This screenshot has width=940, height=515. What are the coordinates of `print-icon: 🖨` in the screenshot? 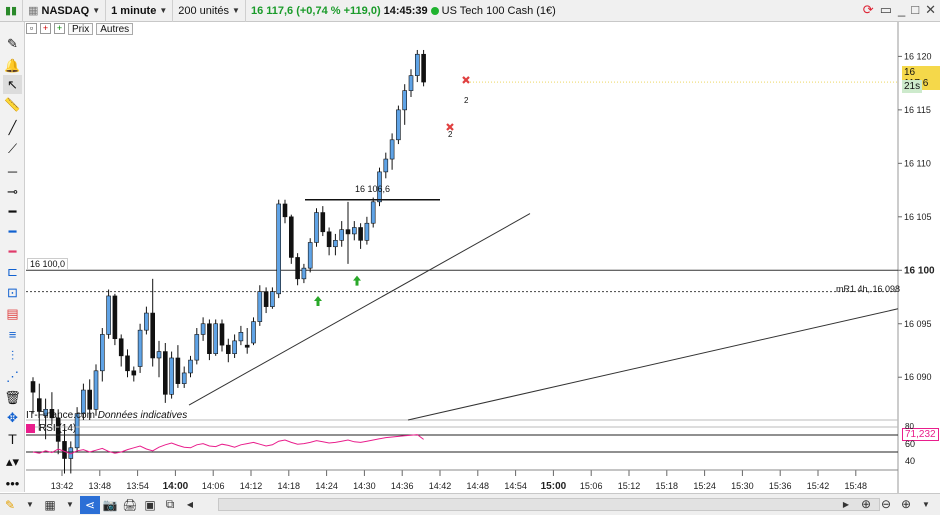 It's located at (130, 505).